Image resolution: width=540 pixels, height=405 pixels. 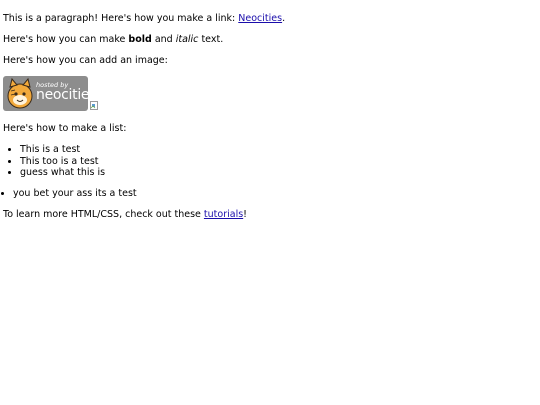 What do you see at coordinates (62, 150) in the screenshot?
I see `list-item: This is a test` at bounding box center [62, 150].